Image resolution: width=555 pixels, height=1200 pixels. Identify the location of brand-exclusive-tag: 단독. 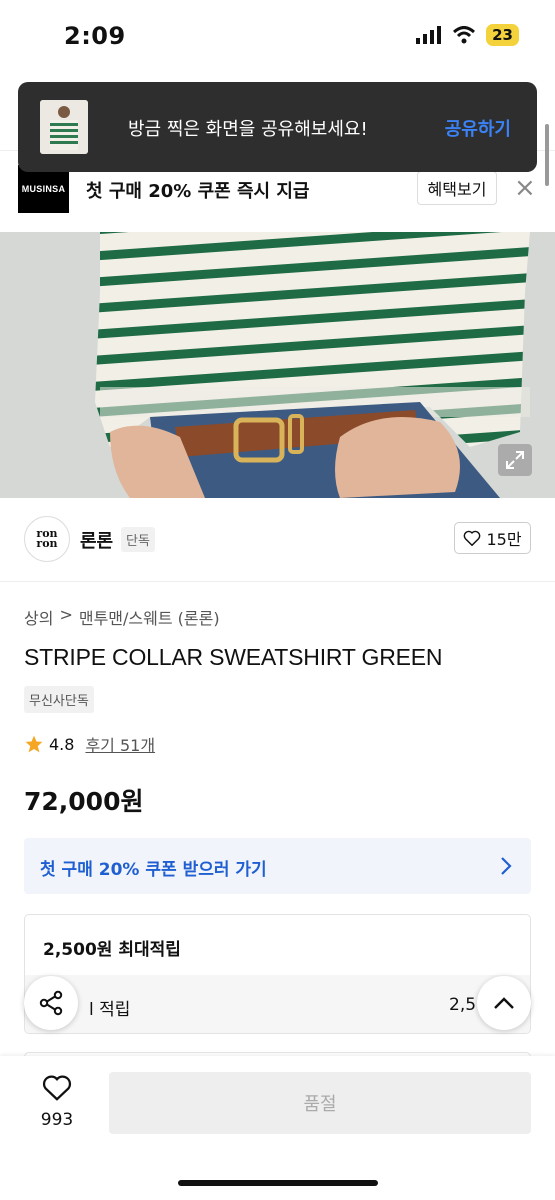
(138, 539).